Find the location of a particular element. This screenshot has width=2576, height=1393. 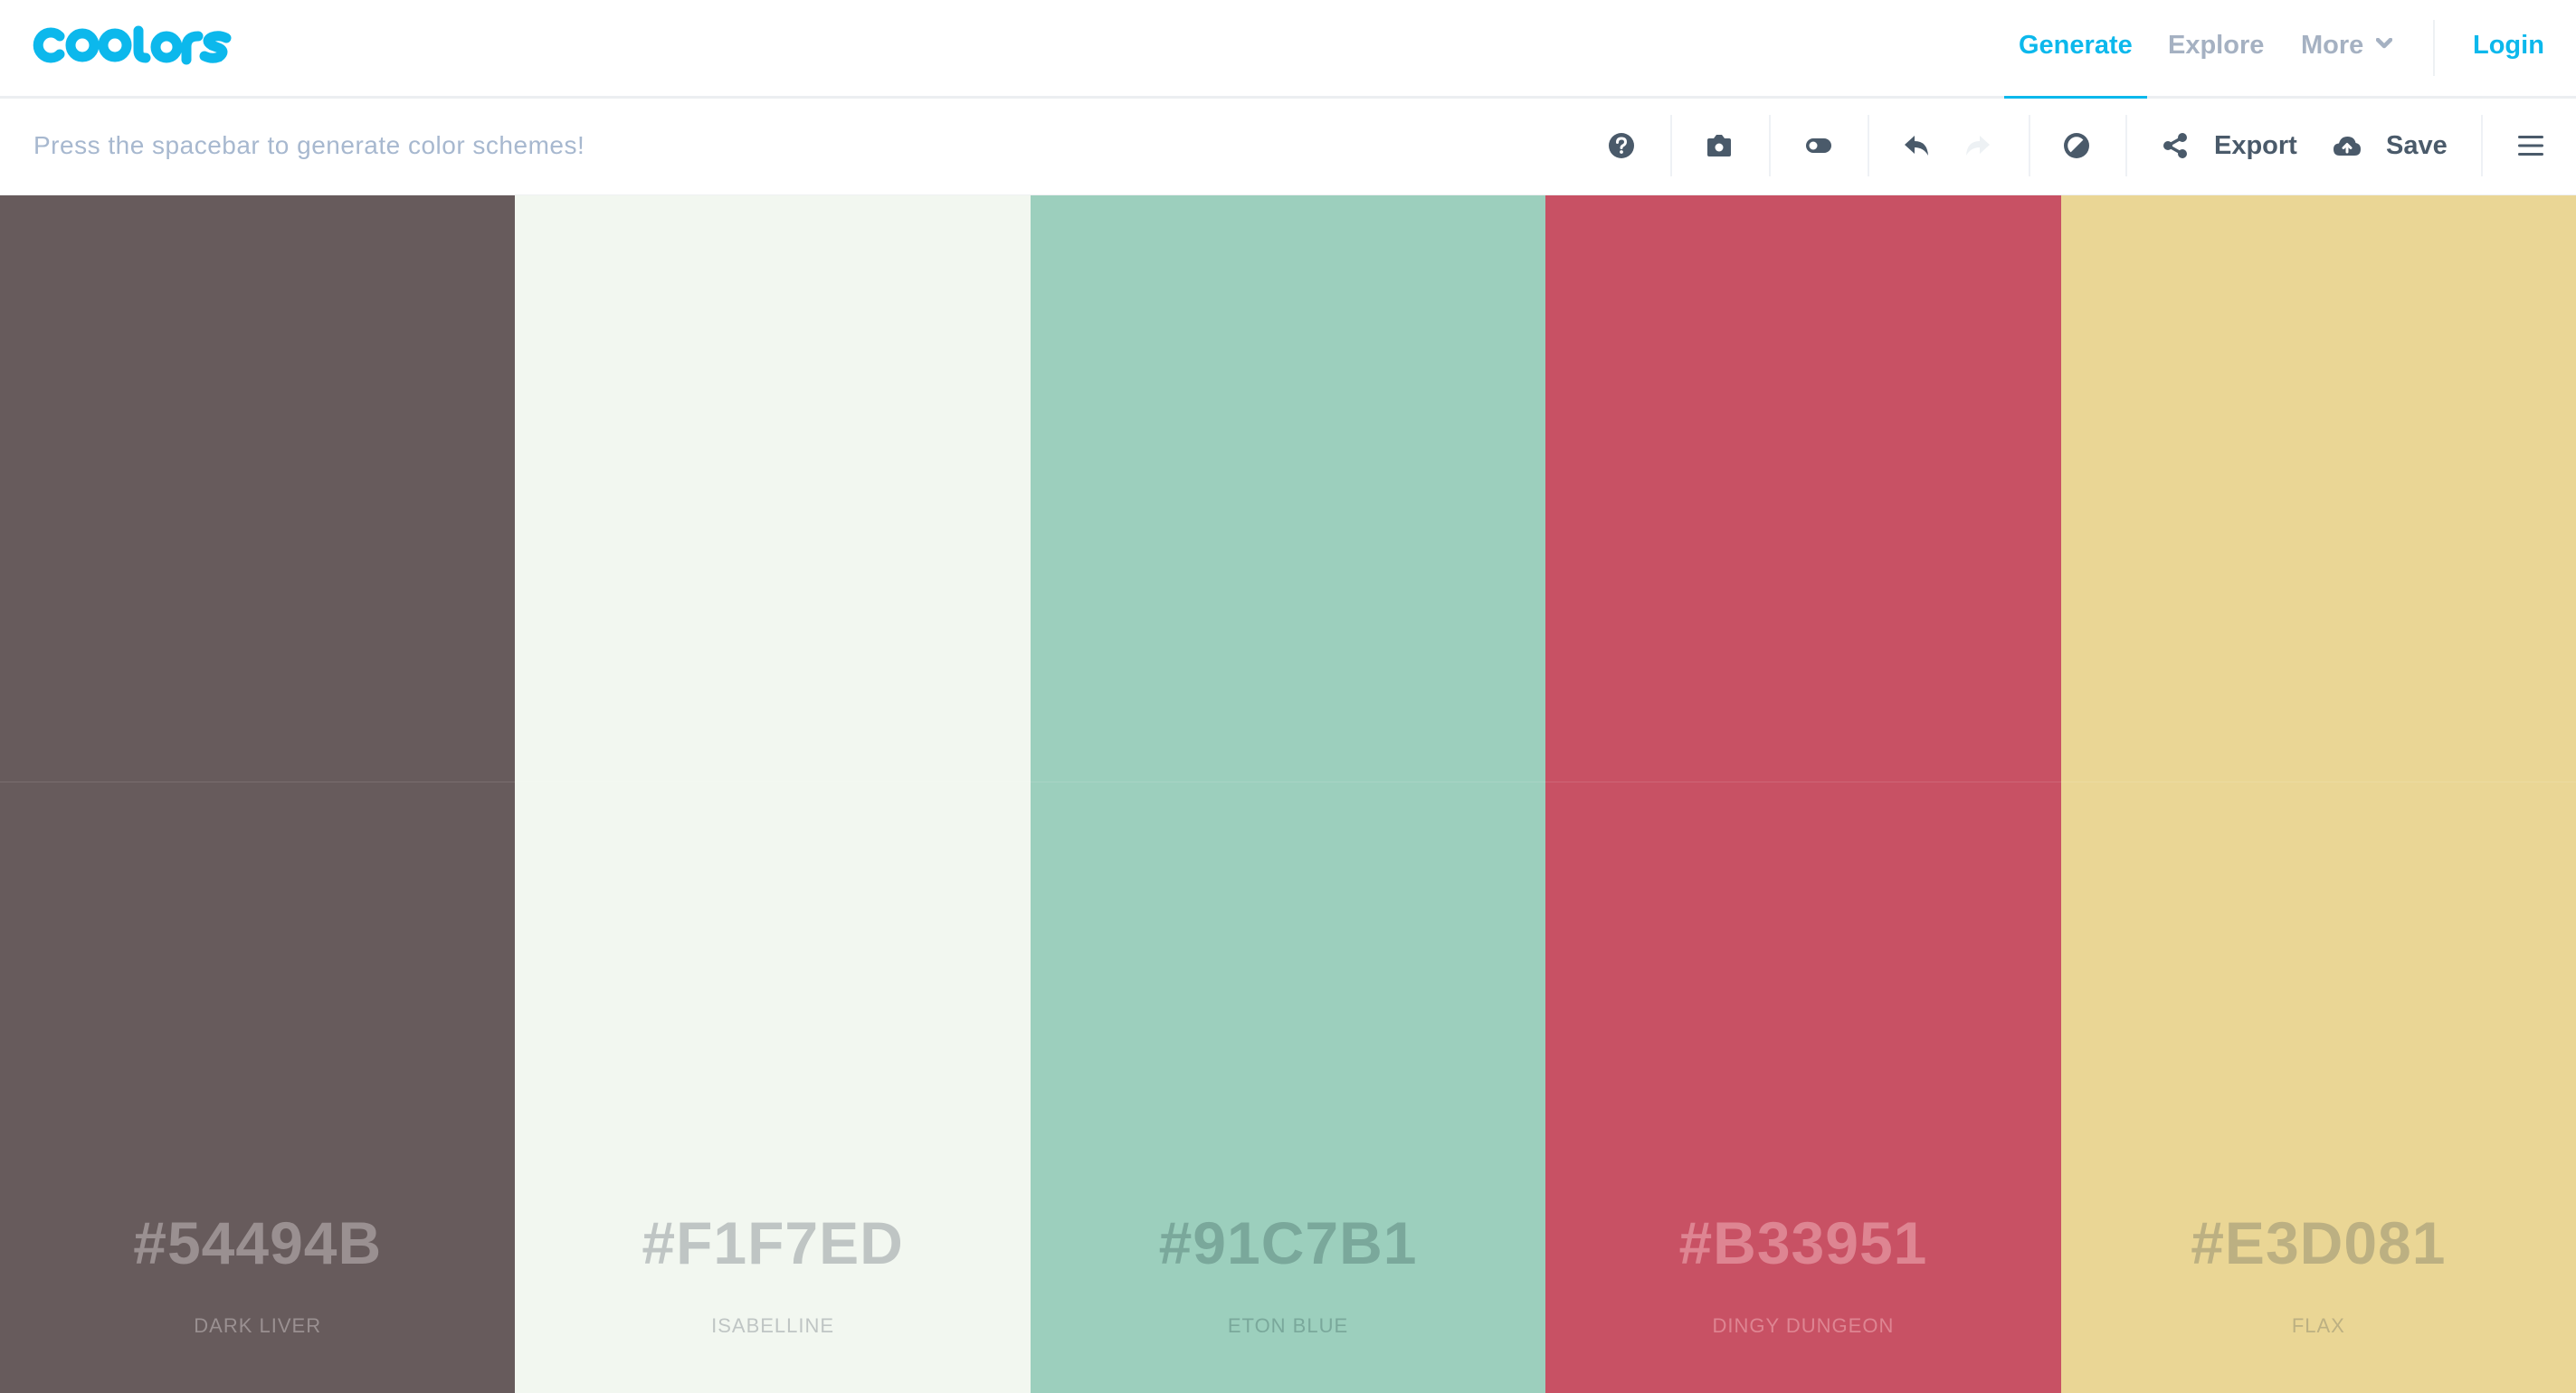

swatch-hex-code: #91C7B1 is located at coordinates (1288, 1242).